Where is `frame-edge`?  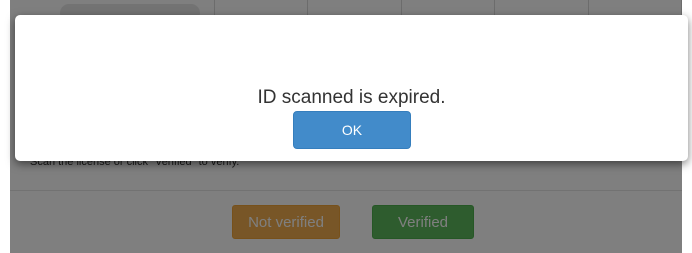 frame-edge is located at coordinates (5, 126).